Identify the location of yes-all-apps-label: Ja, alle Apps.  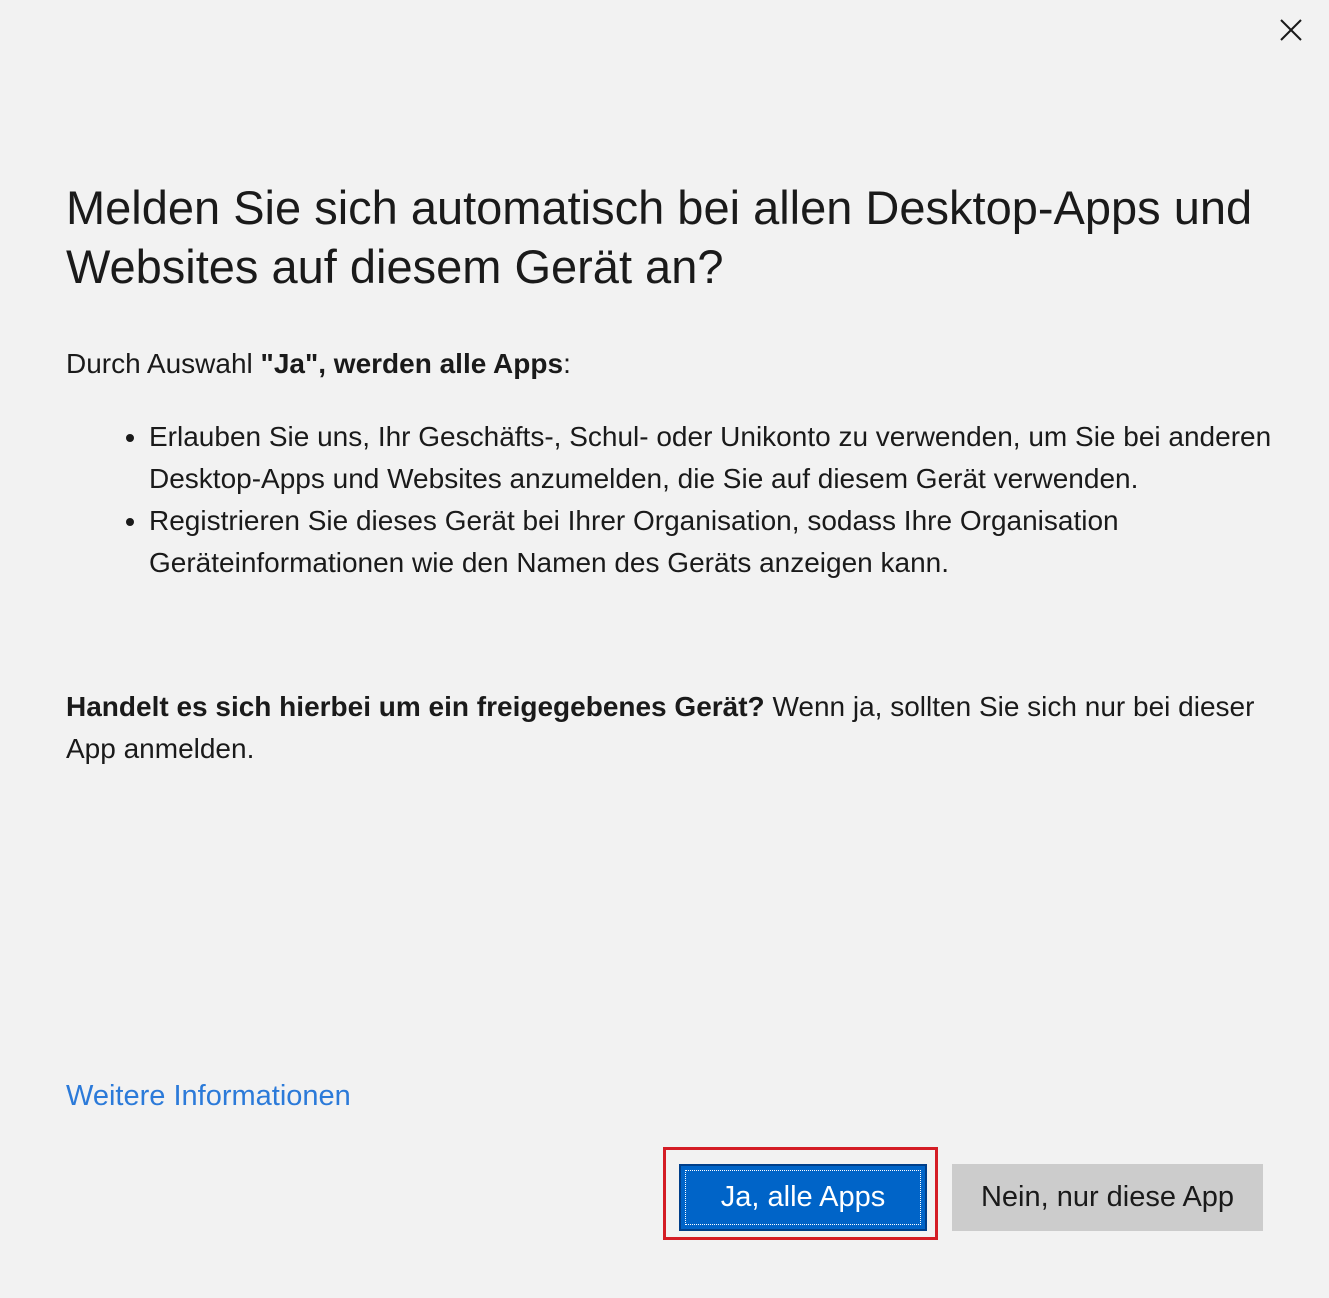
(803, 1197).